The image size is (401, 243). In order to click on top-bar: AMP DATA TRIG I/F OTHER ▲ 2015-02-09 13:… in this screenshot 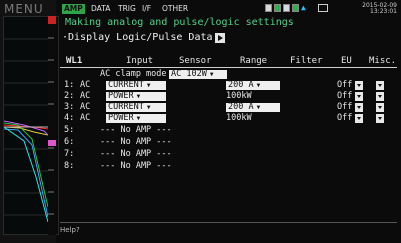, I will do `click(230, 9)`.